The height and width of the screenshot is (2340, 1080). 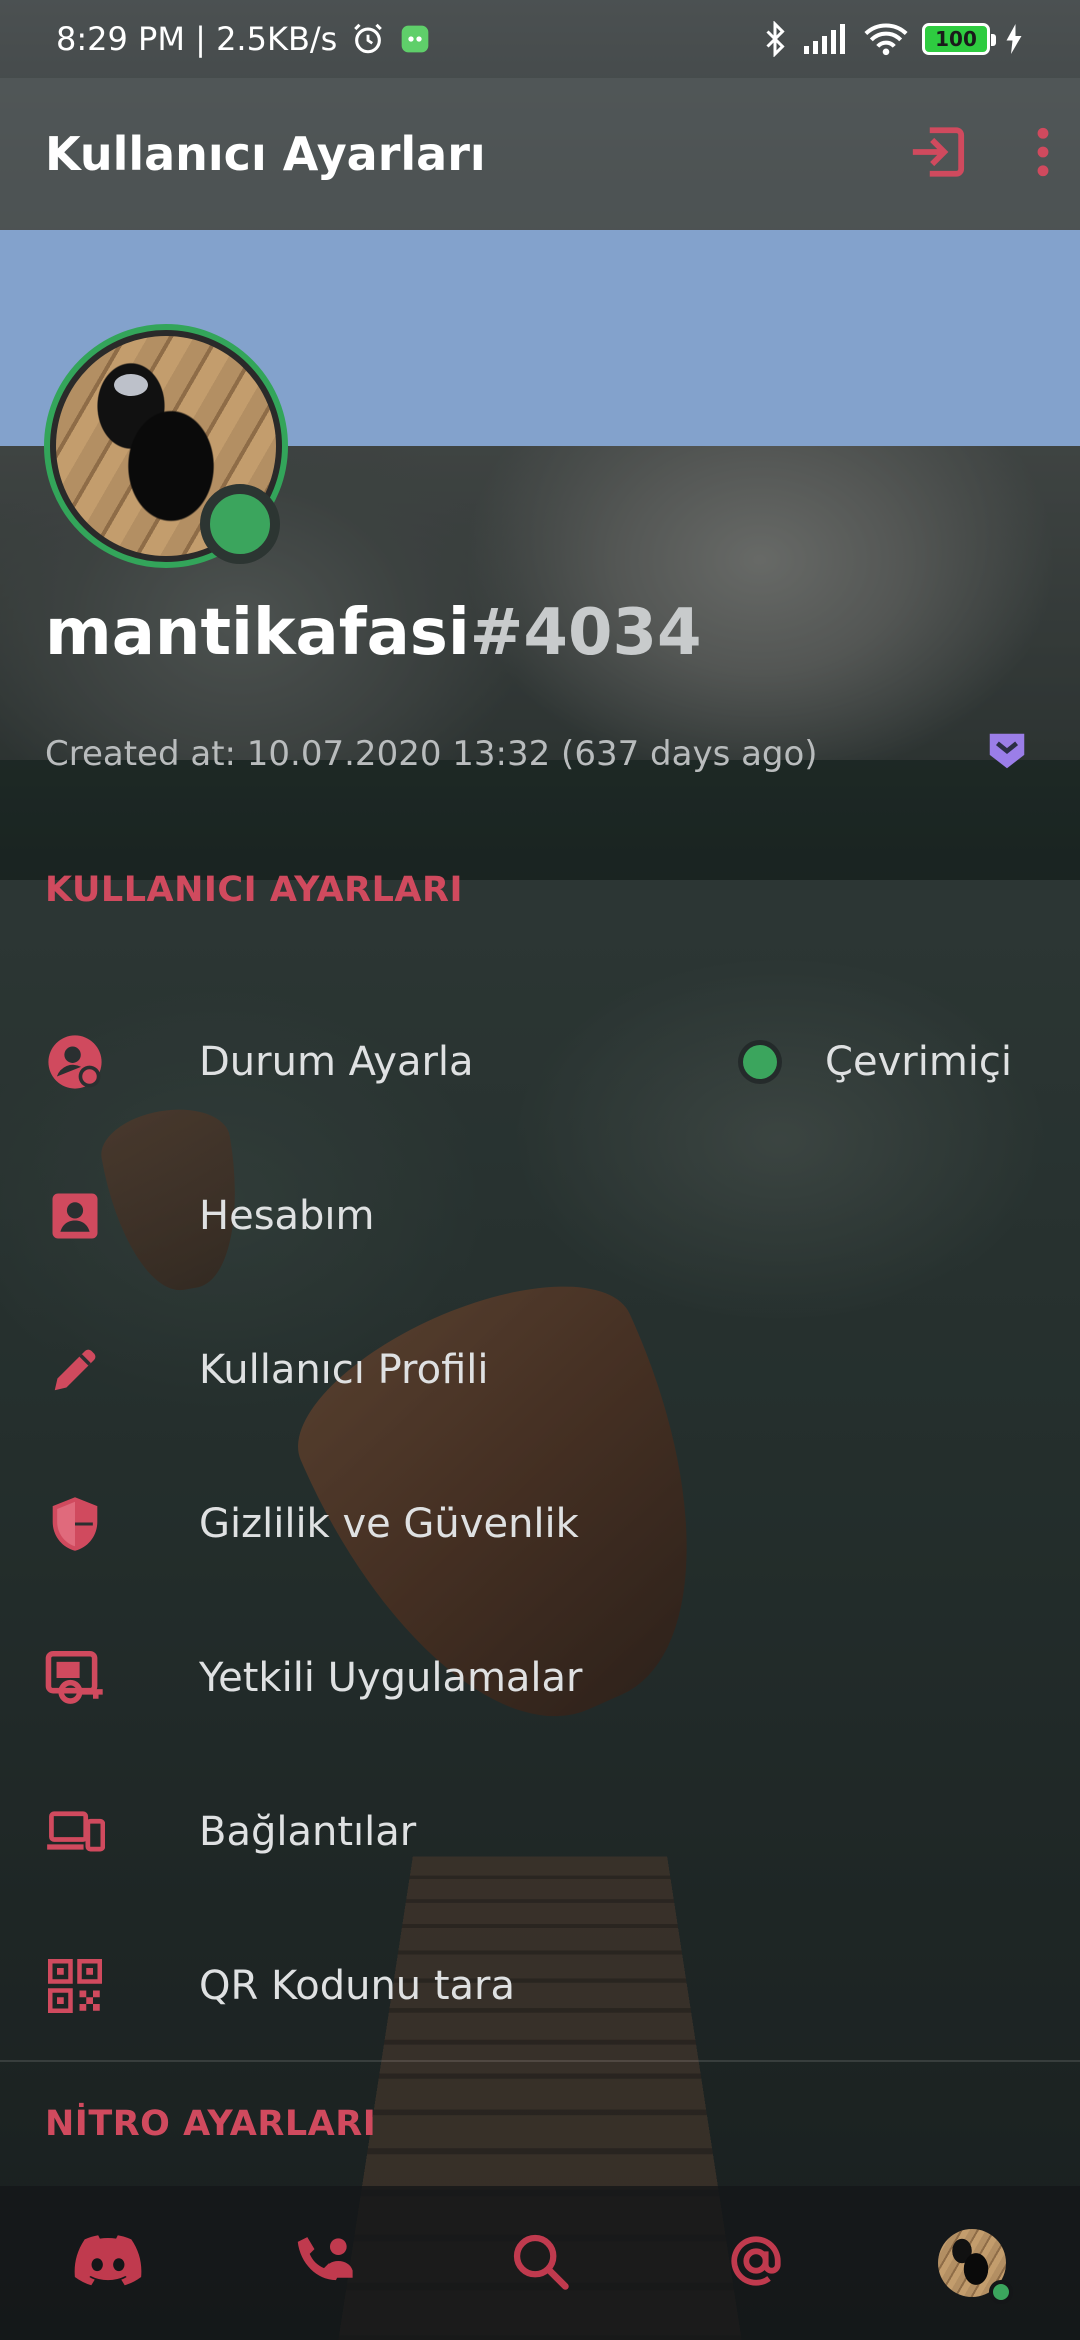 What do you see at coordinates (257, 633) in the screenshot?
I see `username-name: mantikafasi` at bounding box center [257, 633].